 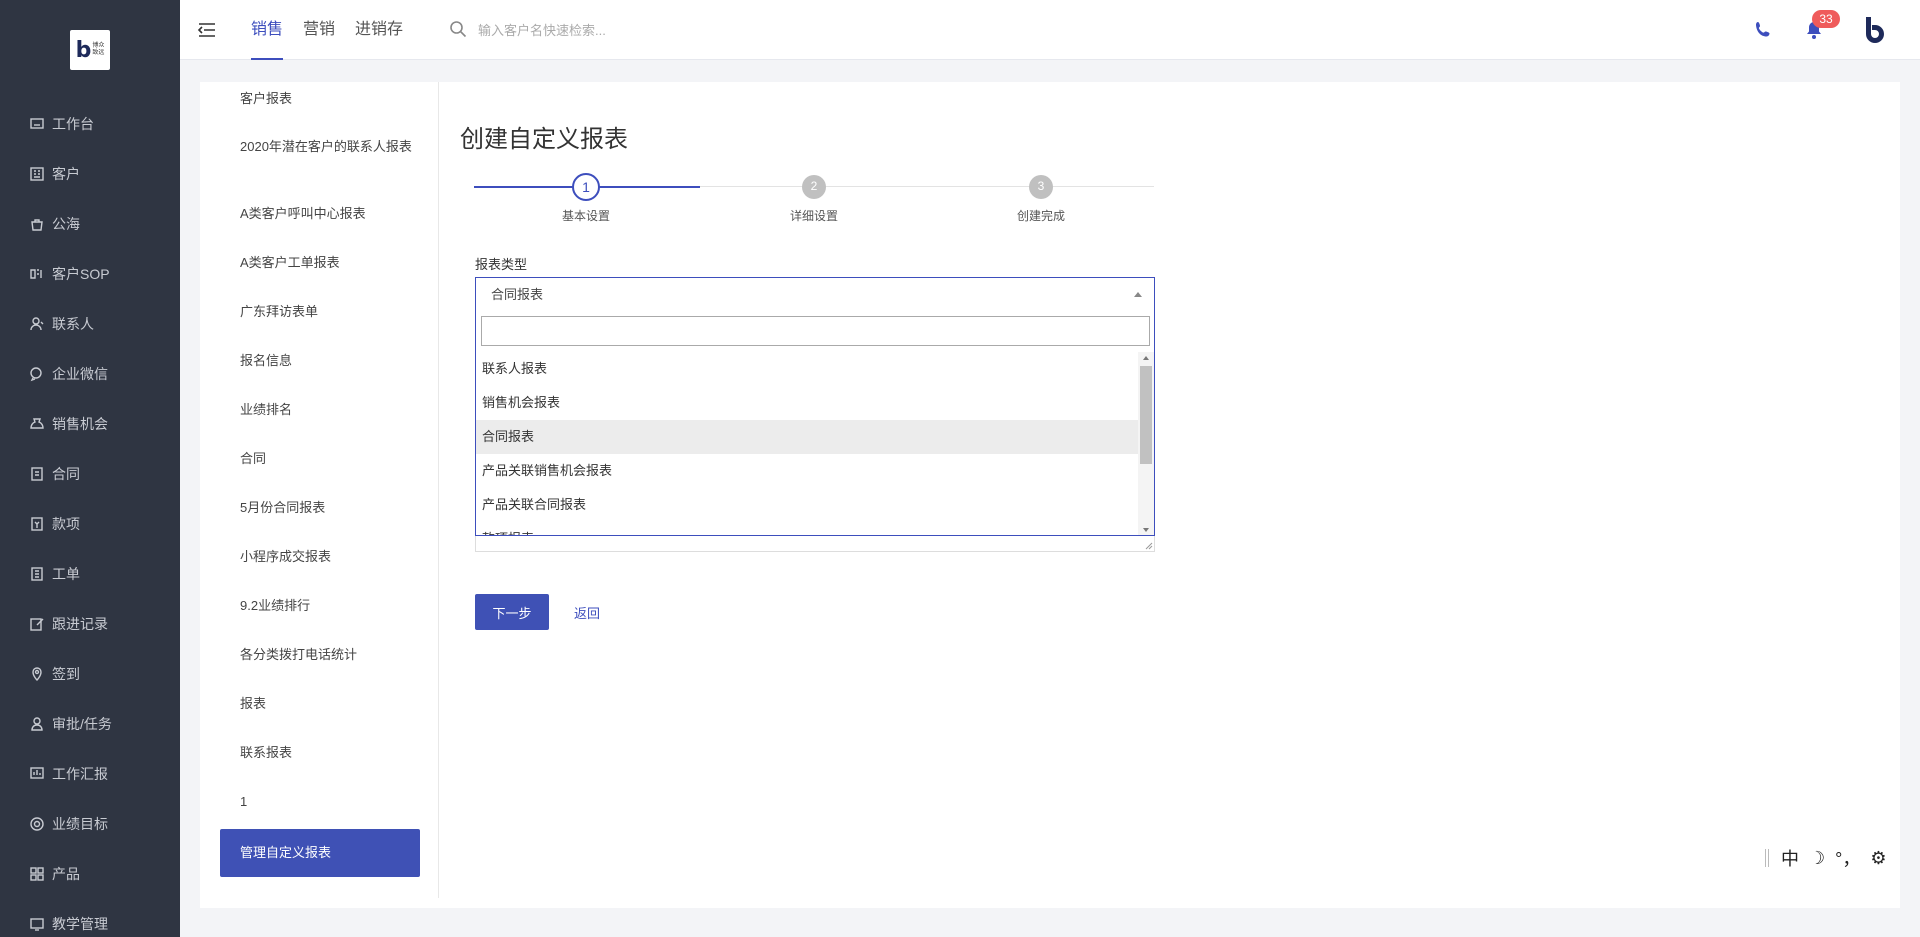 I want to click on sidebar-item-label: 跟进记录, so click(x=80, y=624).